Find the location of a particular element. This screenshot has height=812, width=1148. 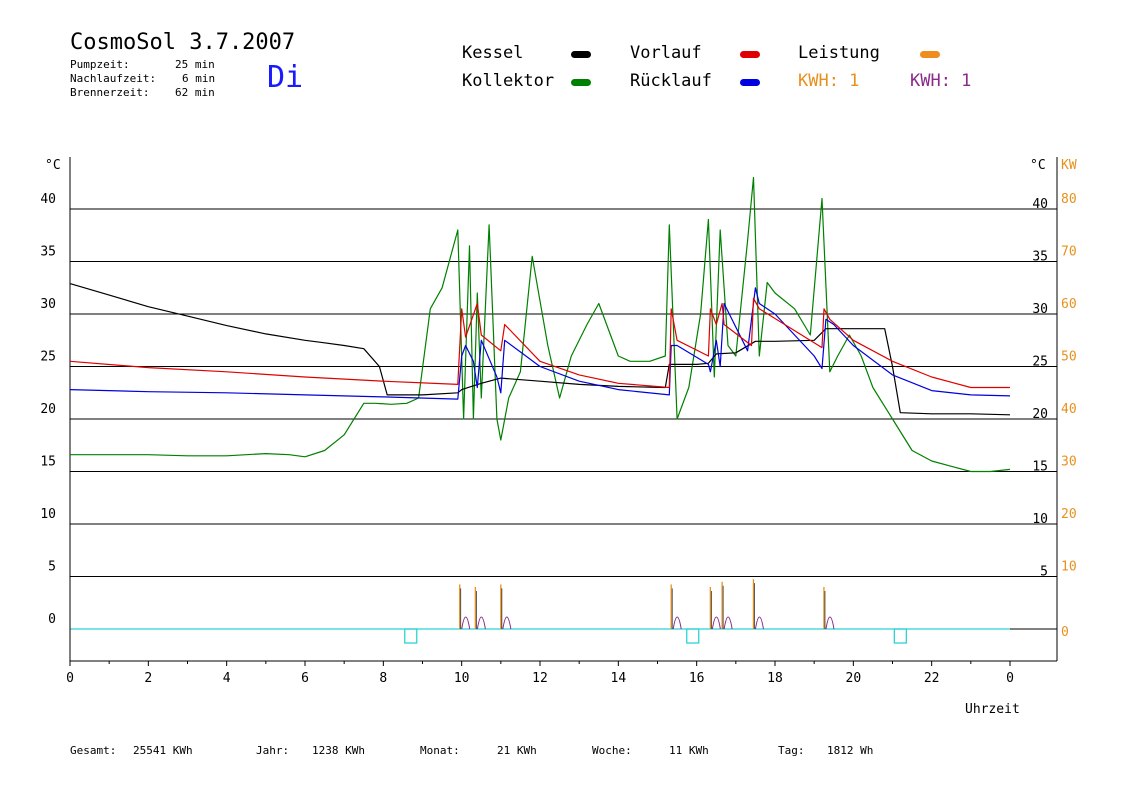

x-tick-11: 22 is located at coordinates (932, 678).